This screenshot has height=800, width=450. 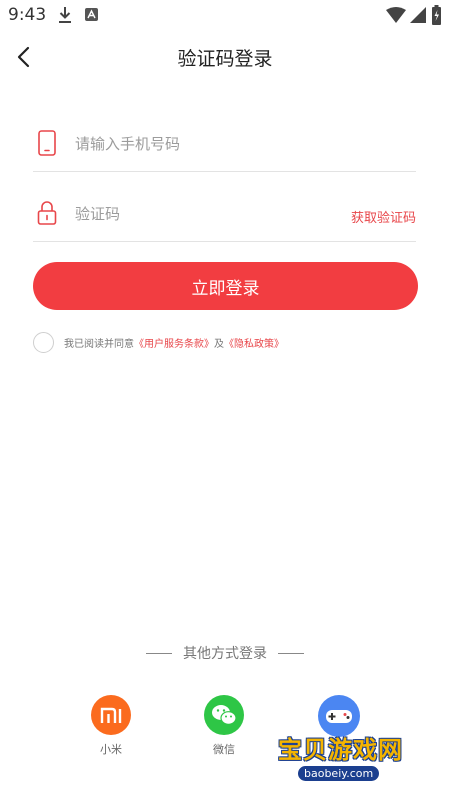 I want to click on lock-icon, so click(x=47, y=213).